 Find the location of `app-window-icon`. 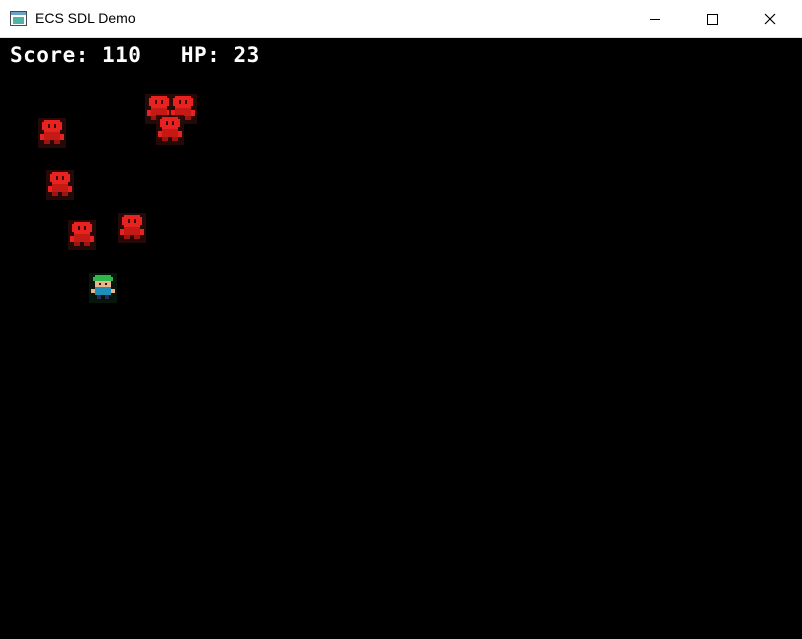

app-window-icon is located at coordinates (18, 18).